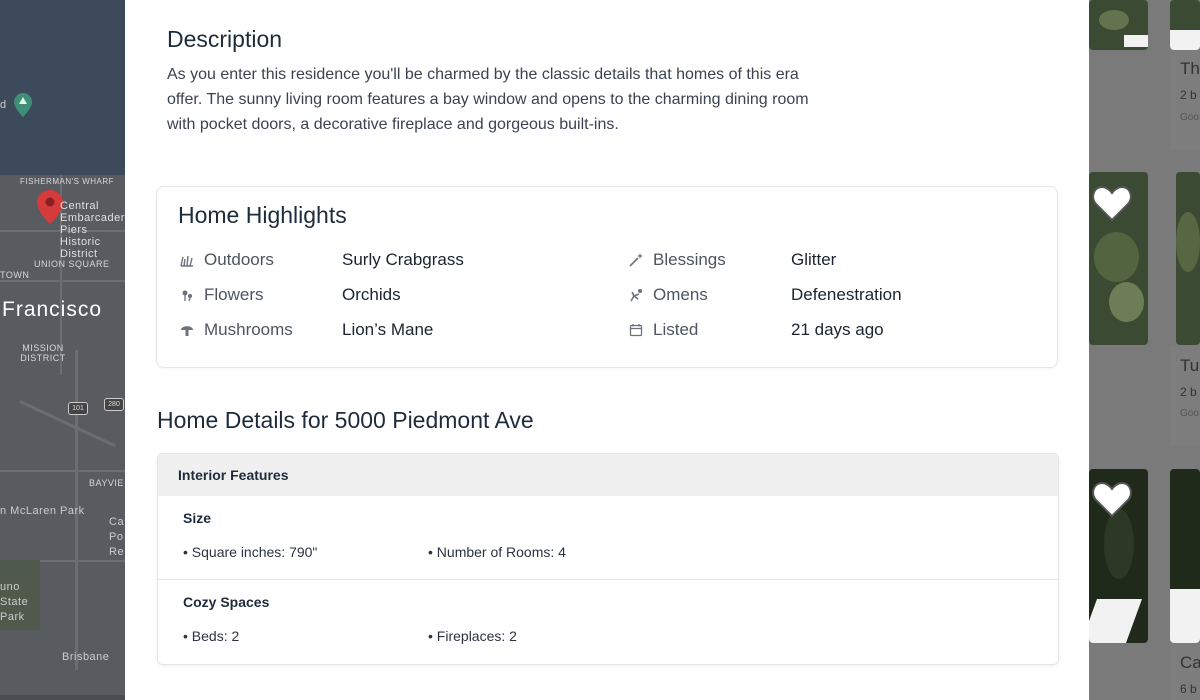  I want to click on highlight-value: 21 days ago, so click(837, 329).